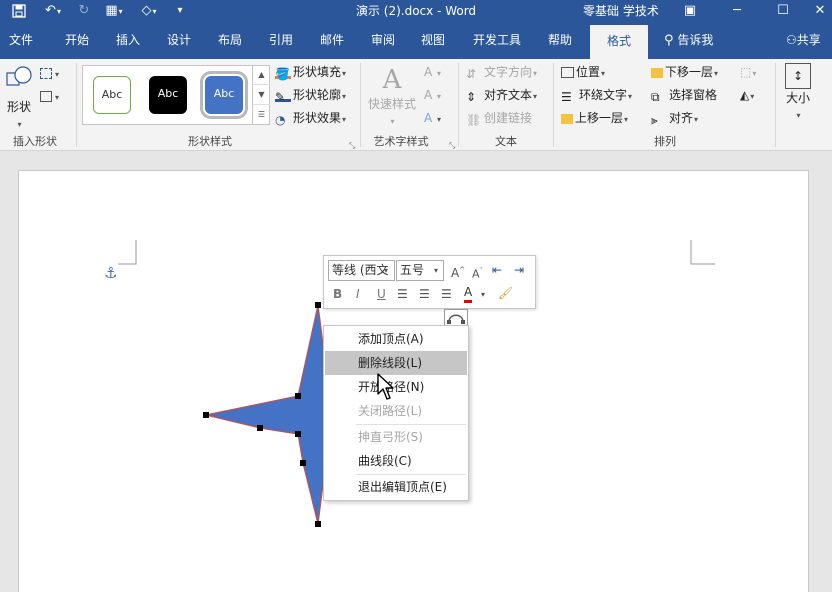 Image resolution: width=832 pixels, height=592 pixels. What do you see at coordinates (432, 73) in the screenshot?
I see `text-fill-button: A ▾` at bounding box center [432, 73].